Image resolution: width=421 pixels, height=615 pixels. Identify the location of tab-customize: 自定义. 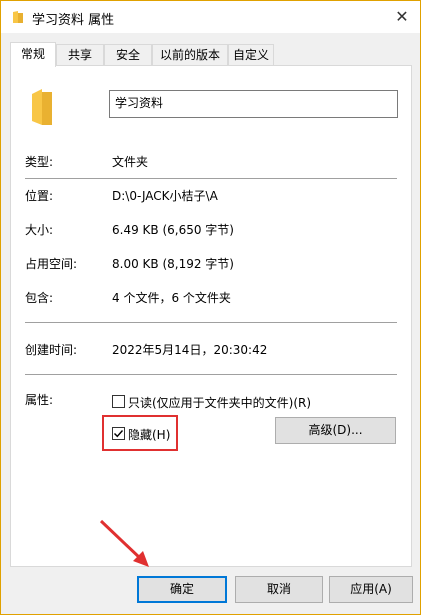
(251, 55).